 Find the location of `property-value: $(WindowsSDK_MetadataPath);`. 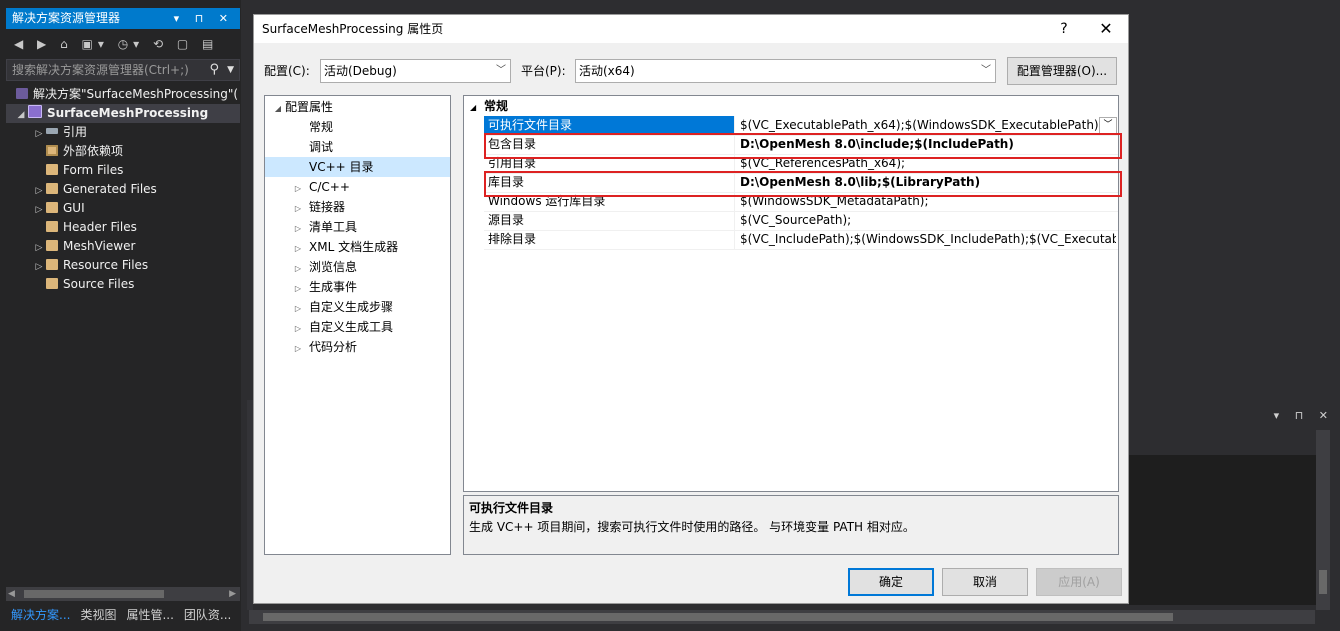

property-value: $(WindowsSDK_MetadataPath); is located at coordinates (928, 201).